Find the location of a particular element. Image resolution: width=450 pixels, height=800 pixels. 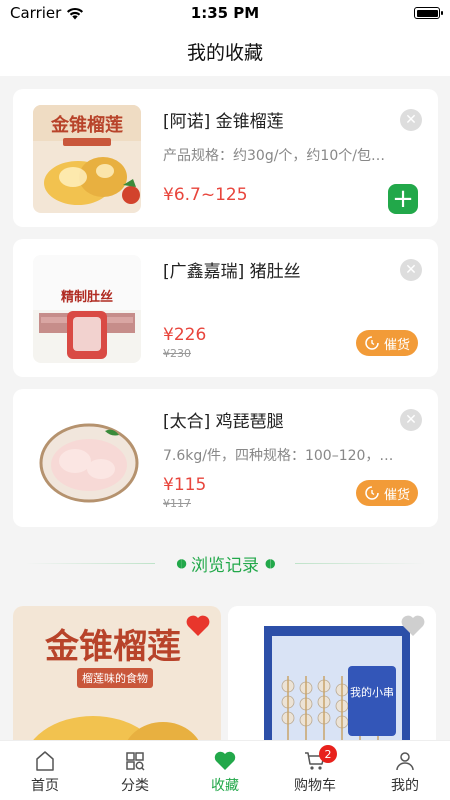

tab-category: 分类 is located at coordinates (135, 770).